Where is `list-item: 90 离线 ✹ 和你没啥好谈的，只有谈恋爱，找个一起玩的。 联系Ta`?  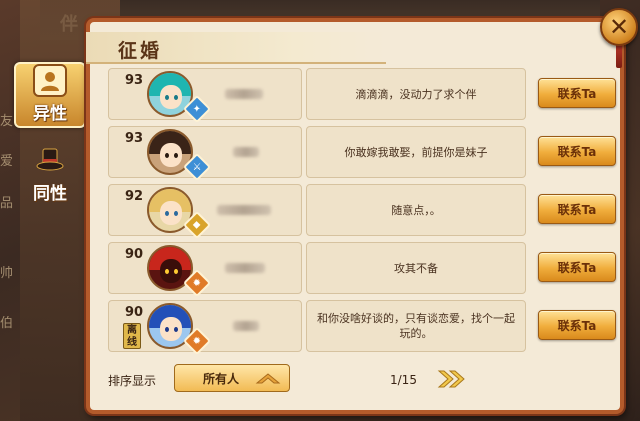
list-item: 90 离线 ✹ 和你没啥好谈的，只有谈恋爱，找个一起玩的。 联系Ta is located at coordinates (366, 328).